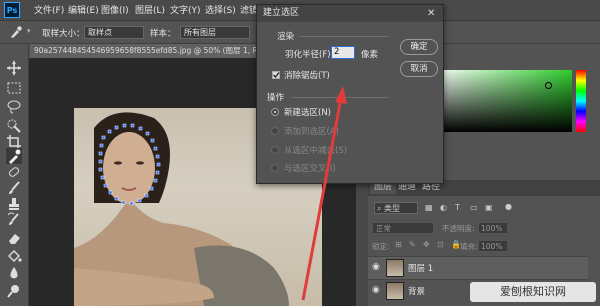 Image resolution: width=600 pixels, height=306 pixels. Describe the element at coordinates (412, 244) in the screenshot. I see `lock-image-icon: ✎` at that location.